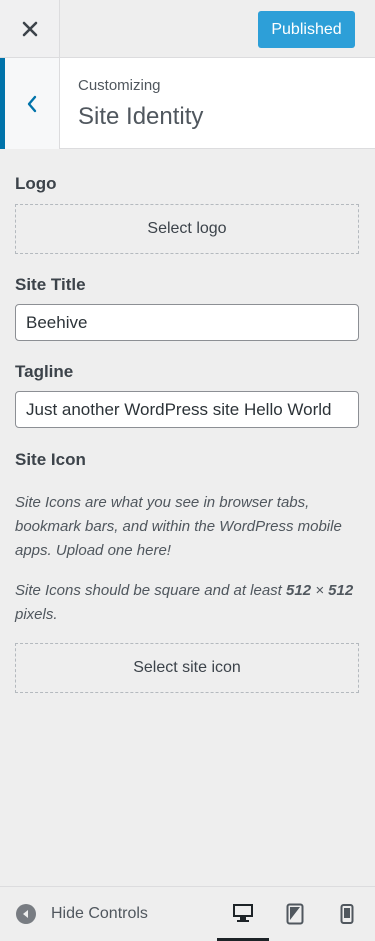  What do you see at coordinates (99, 913) in the screenshot?
I see `hide-controls-label: Hide Controls` at bounding box center [99, 913].